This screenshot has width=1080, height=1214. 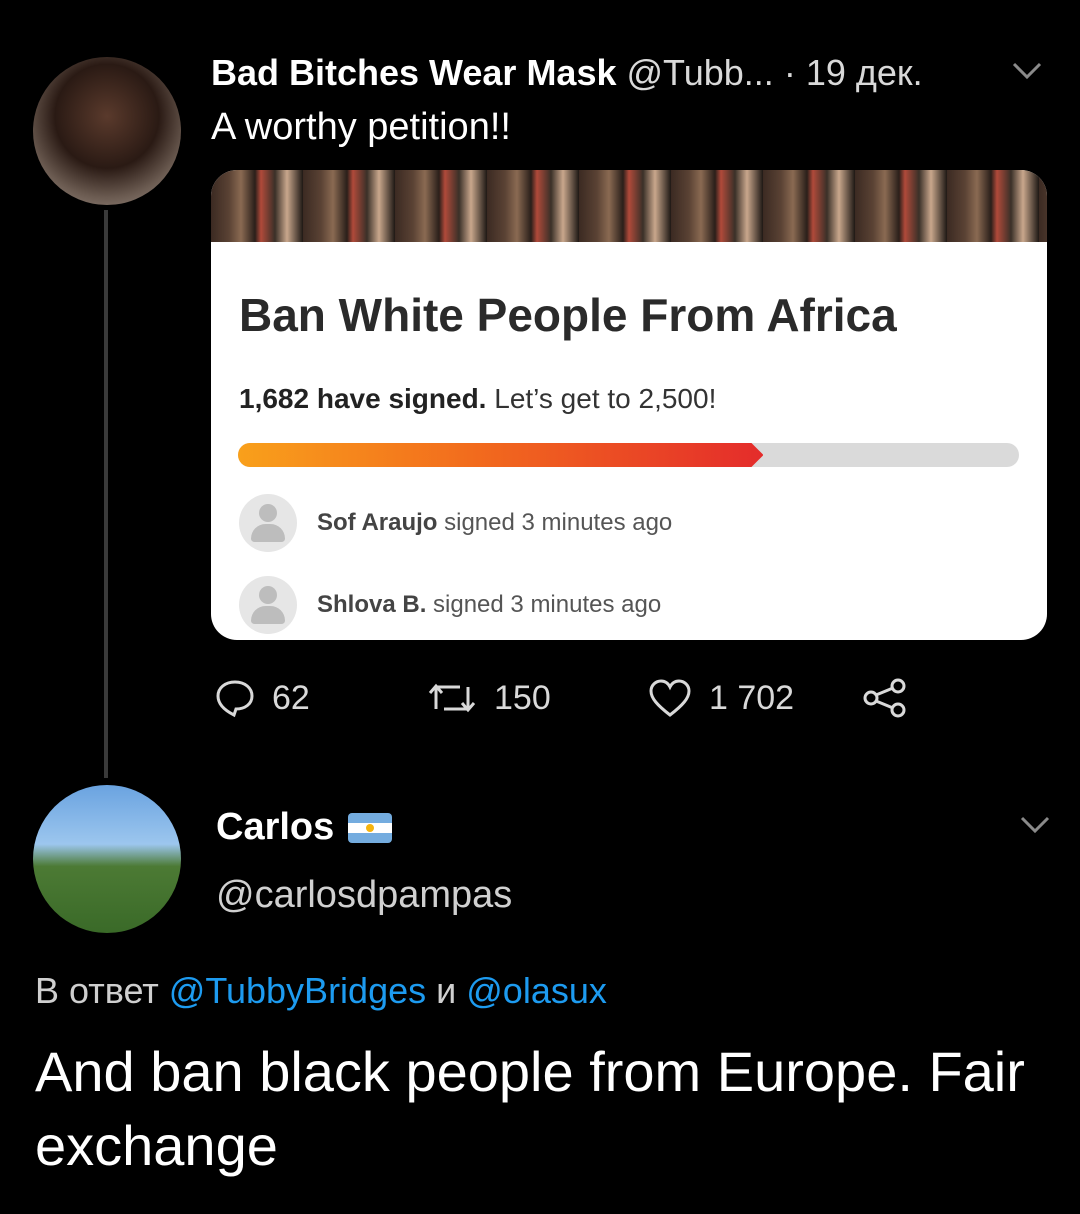 What do you see at coordinates (291, 697) in the screenshot?
I see `reply-count: 62` at bounding box center [291, 697].